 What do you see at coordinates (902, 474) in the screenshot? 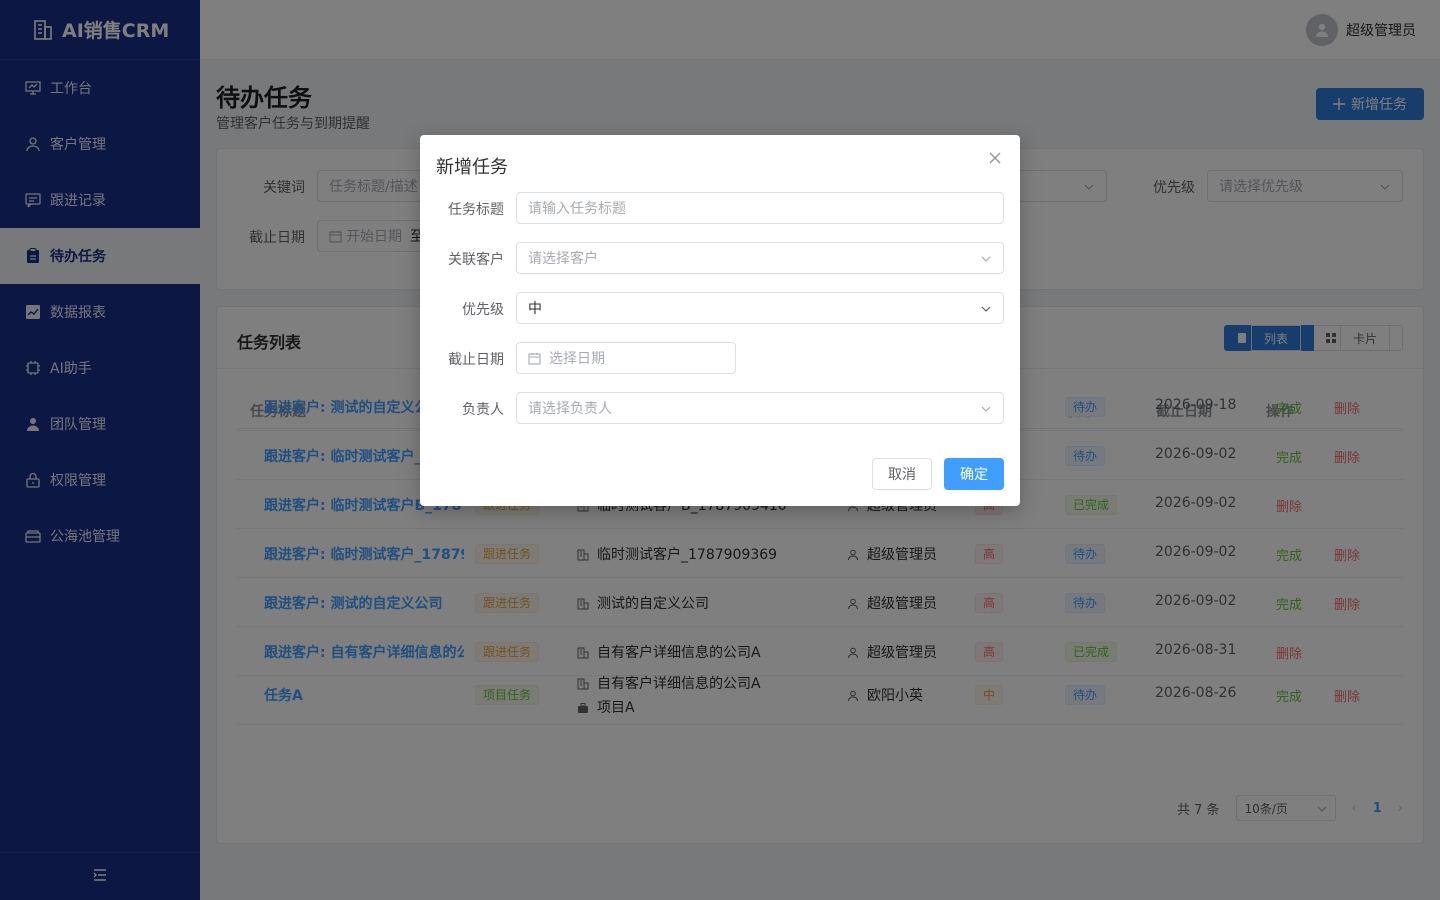
I see `cancel-button: 取消` at bounding box center [902, 474].